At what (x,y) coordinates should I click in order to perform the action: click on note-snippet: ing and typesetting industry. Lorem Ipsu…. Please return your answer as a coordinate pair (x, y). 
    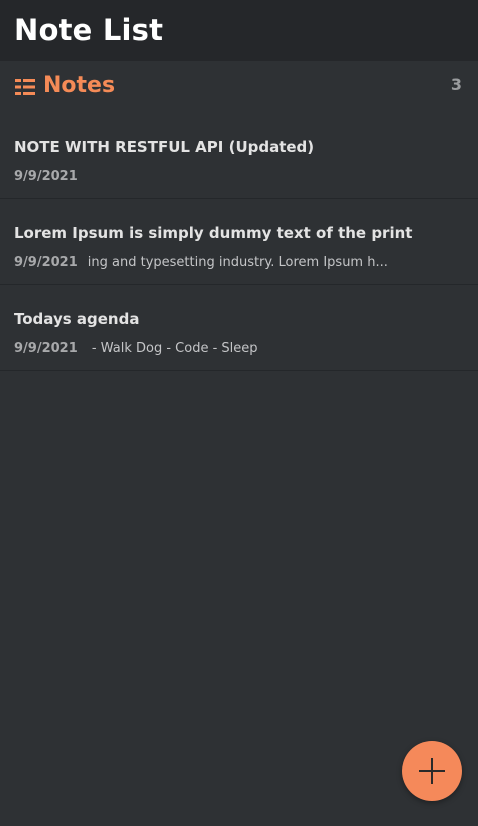
    Looking at the image, I should click on (237, 262).